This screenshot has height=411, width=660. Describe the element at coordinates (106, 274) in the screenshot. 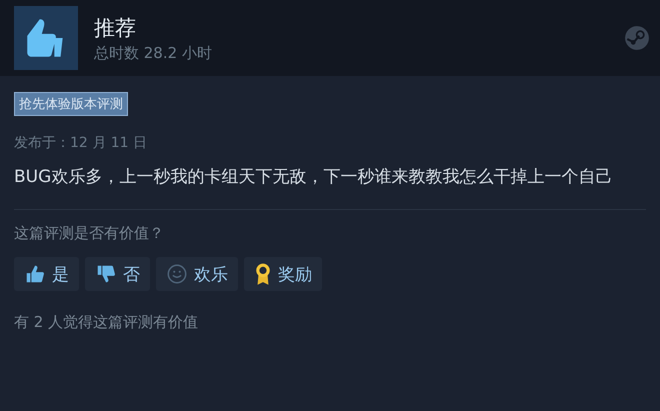

I see `thumbs-down-icon` at that location.